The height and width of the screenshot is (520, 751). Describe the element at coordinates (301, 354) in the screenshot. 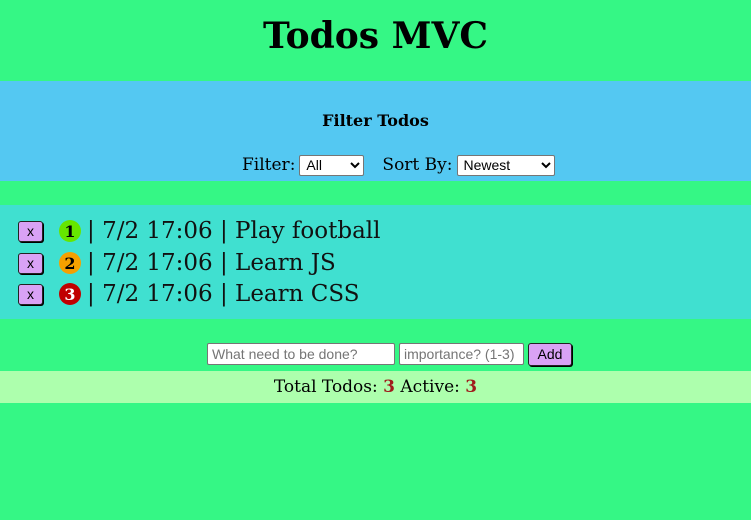

I see `todo-text-input` at that location.